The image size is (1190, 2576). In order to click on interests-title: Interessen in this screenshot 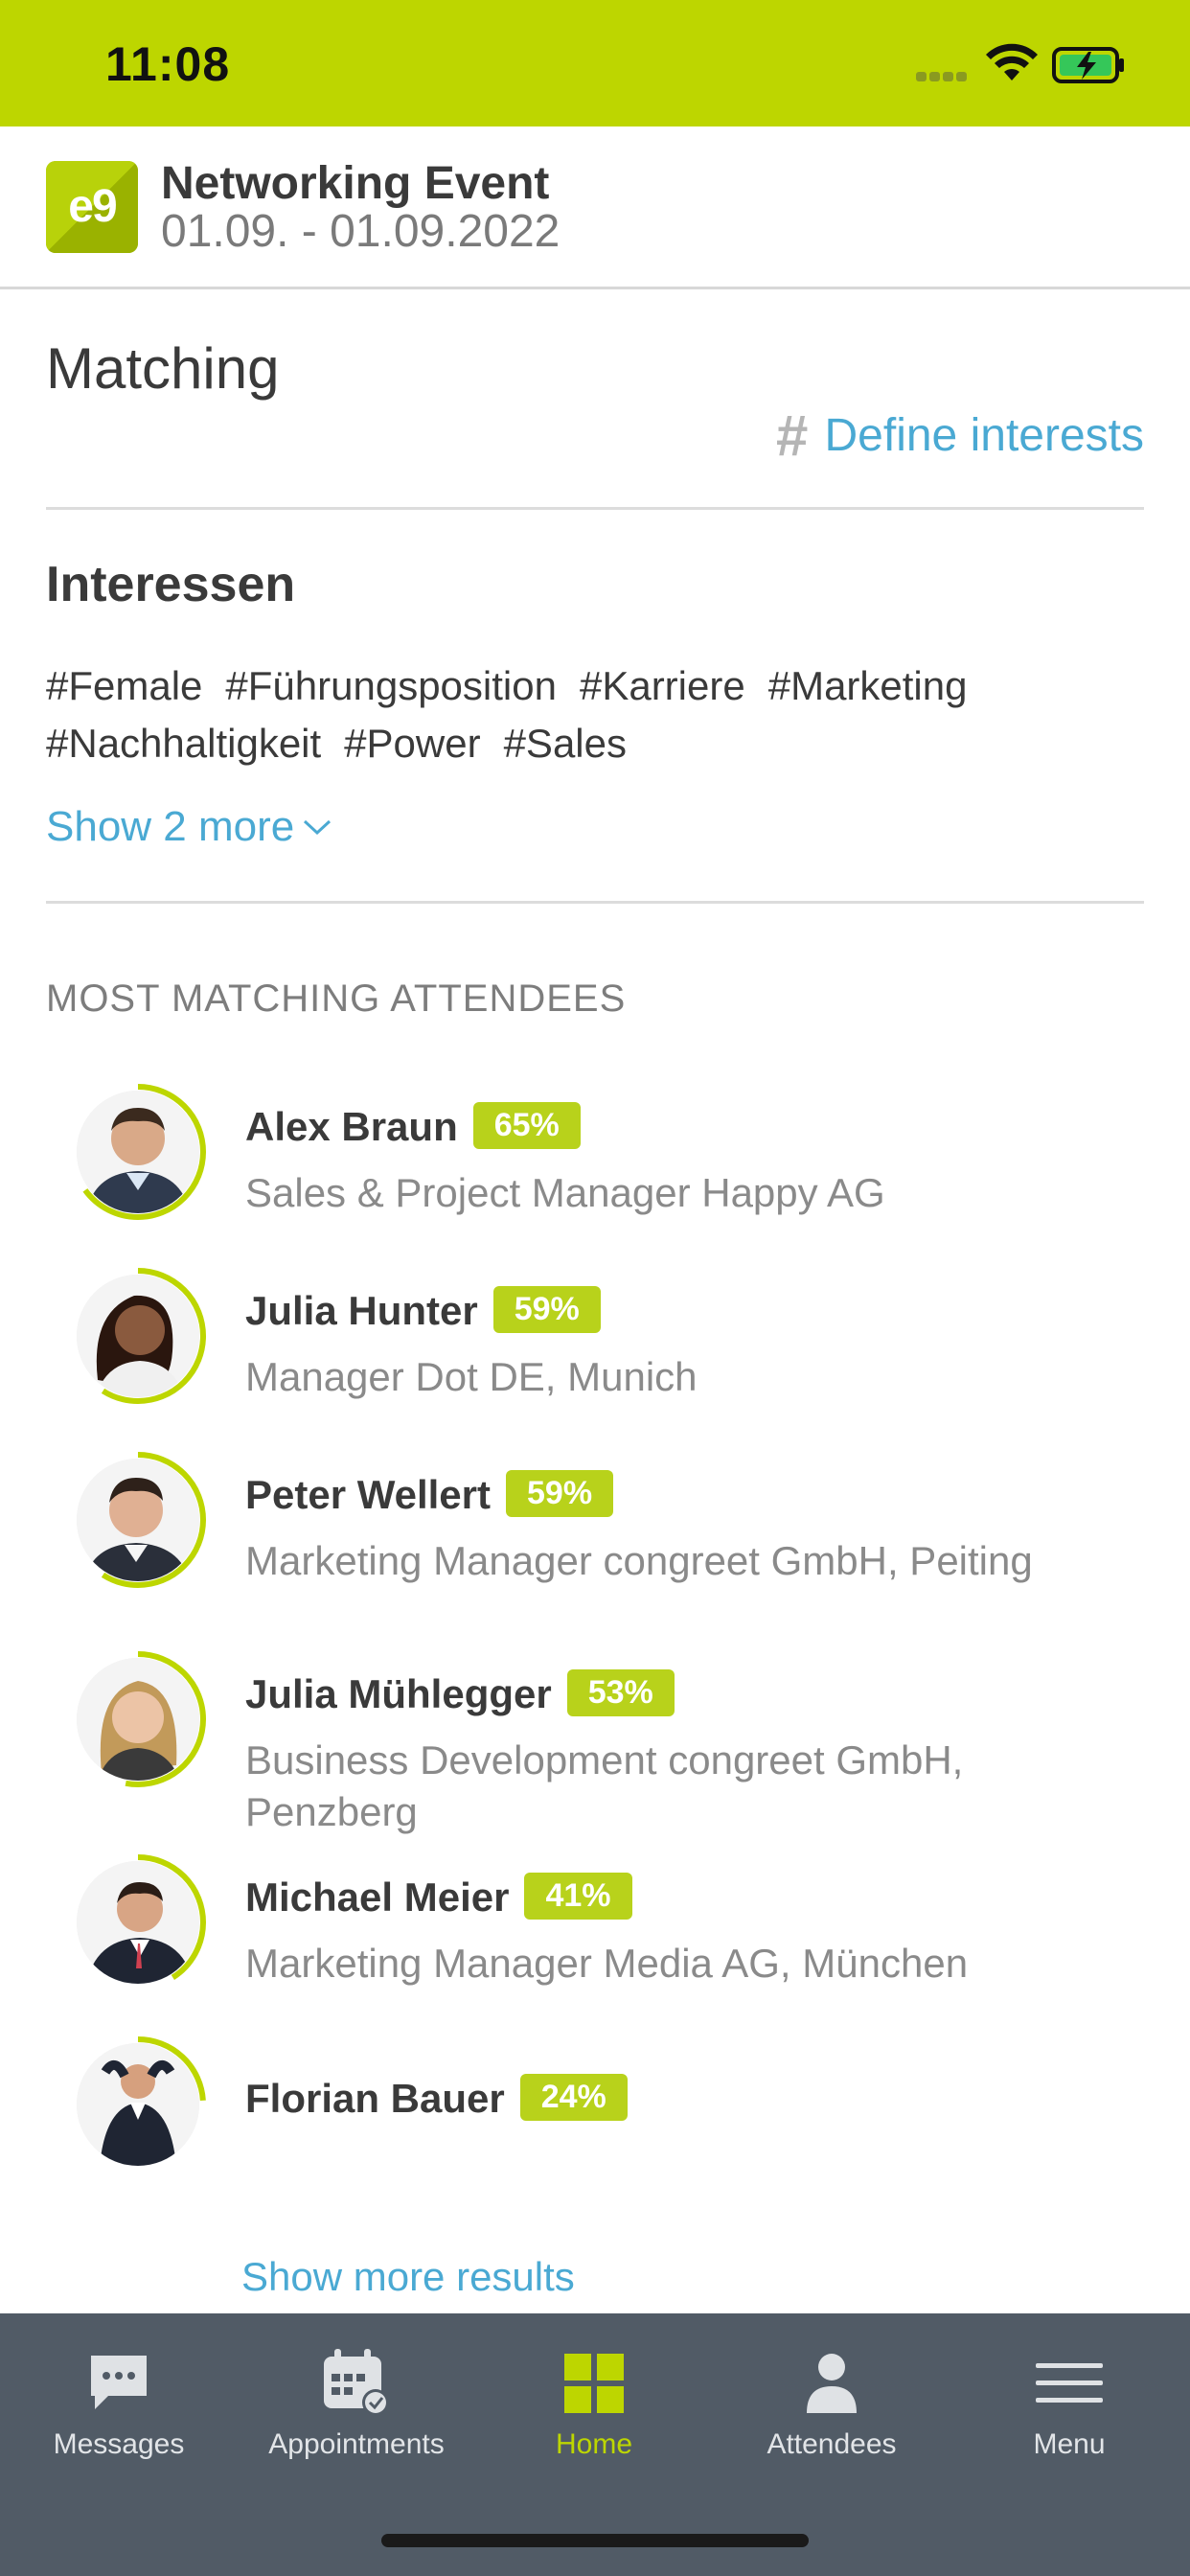, I will do `click(171, 584)`.